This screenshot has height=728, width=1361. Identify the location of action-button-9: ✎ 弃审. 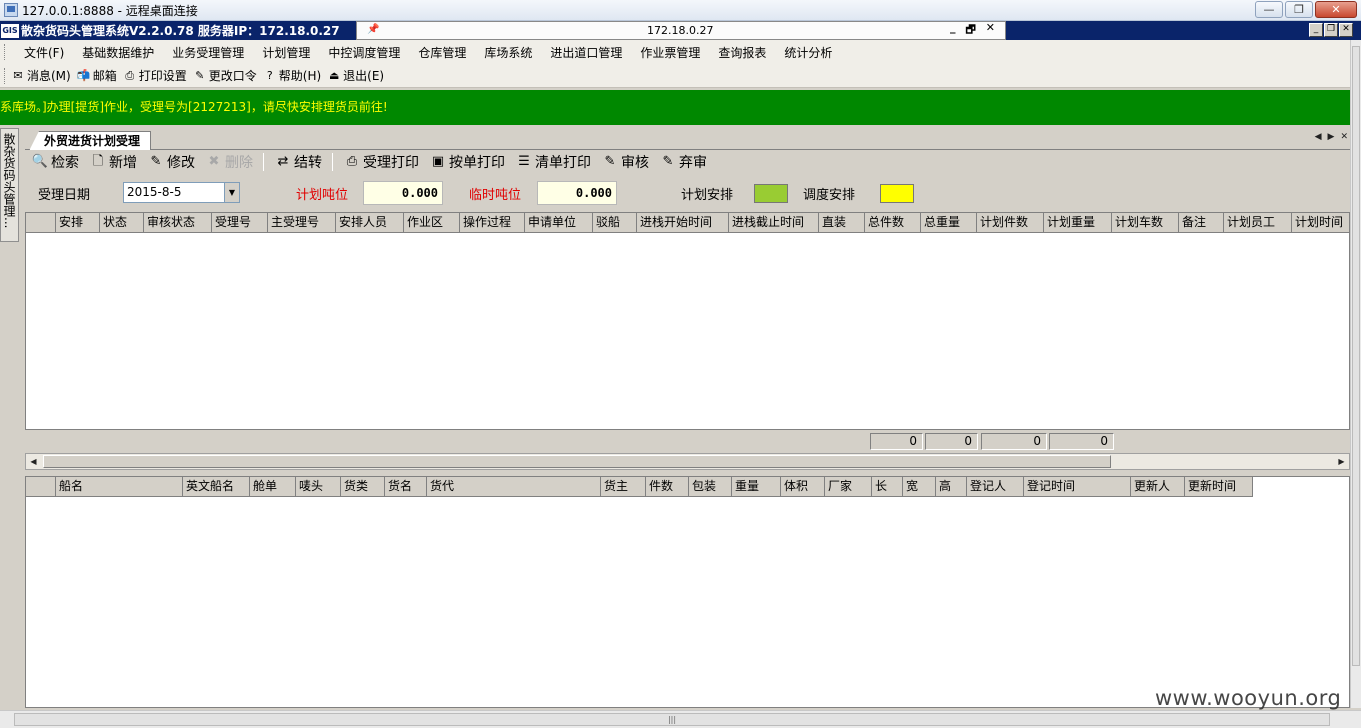
(683, 162).